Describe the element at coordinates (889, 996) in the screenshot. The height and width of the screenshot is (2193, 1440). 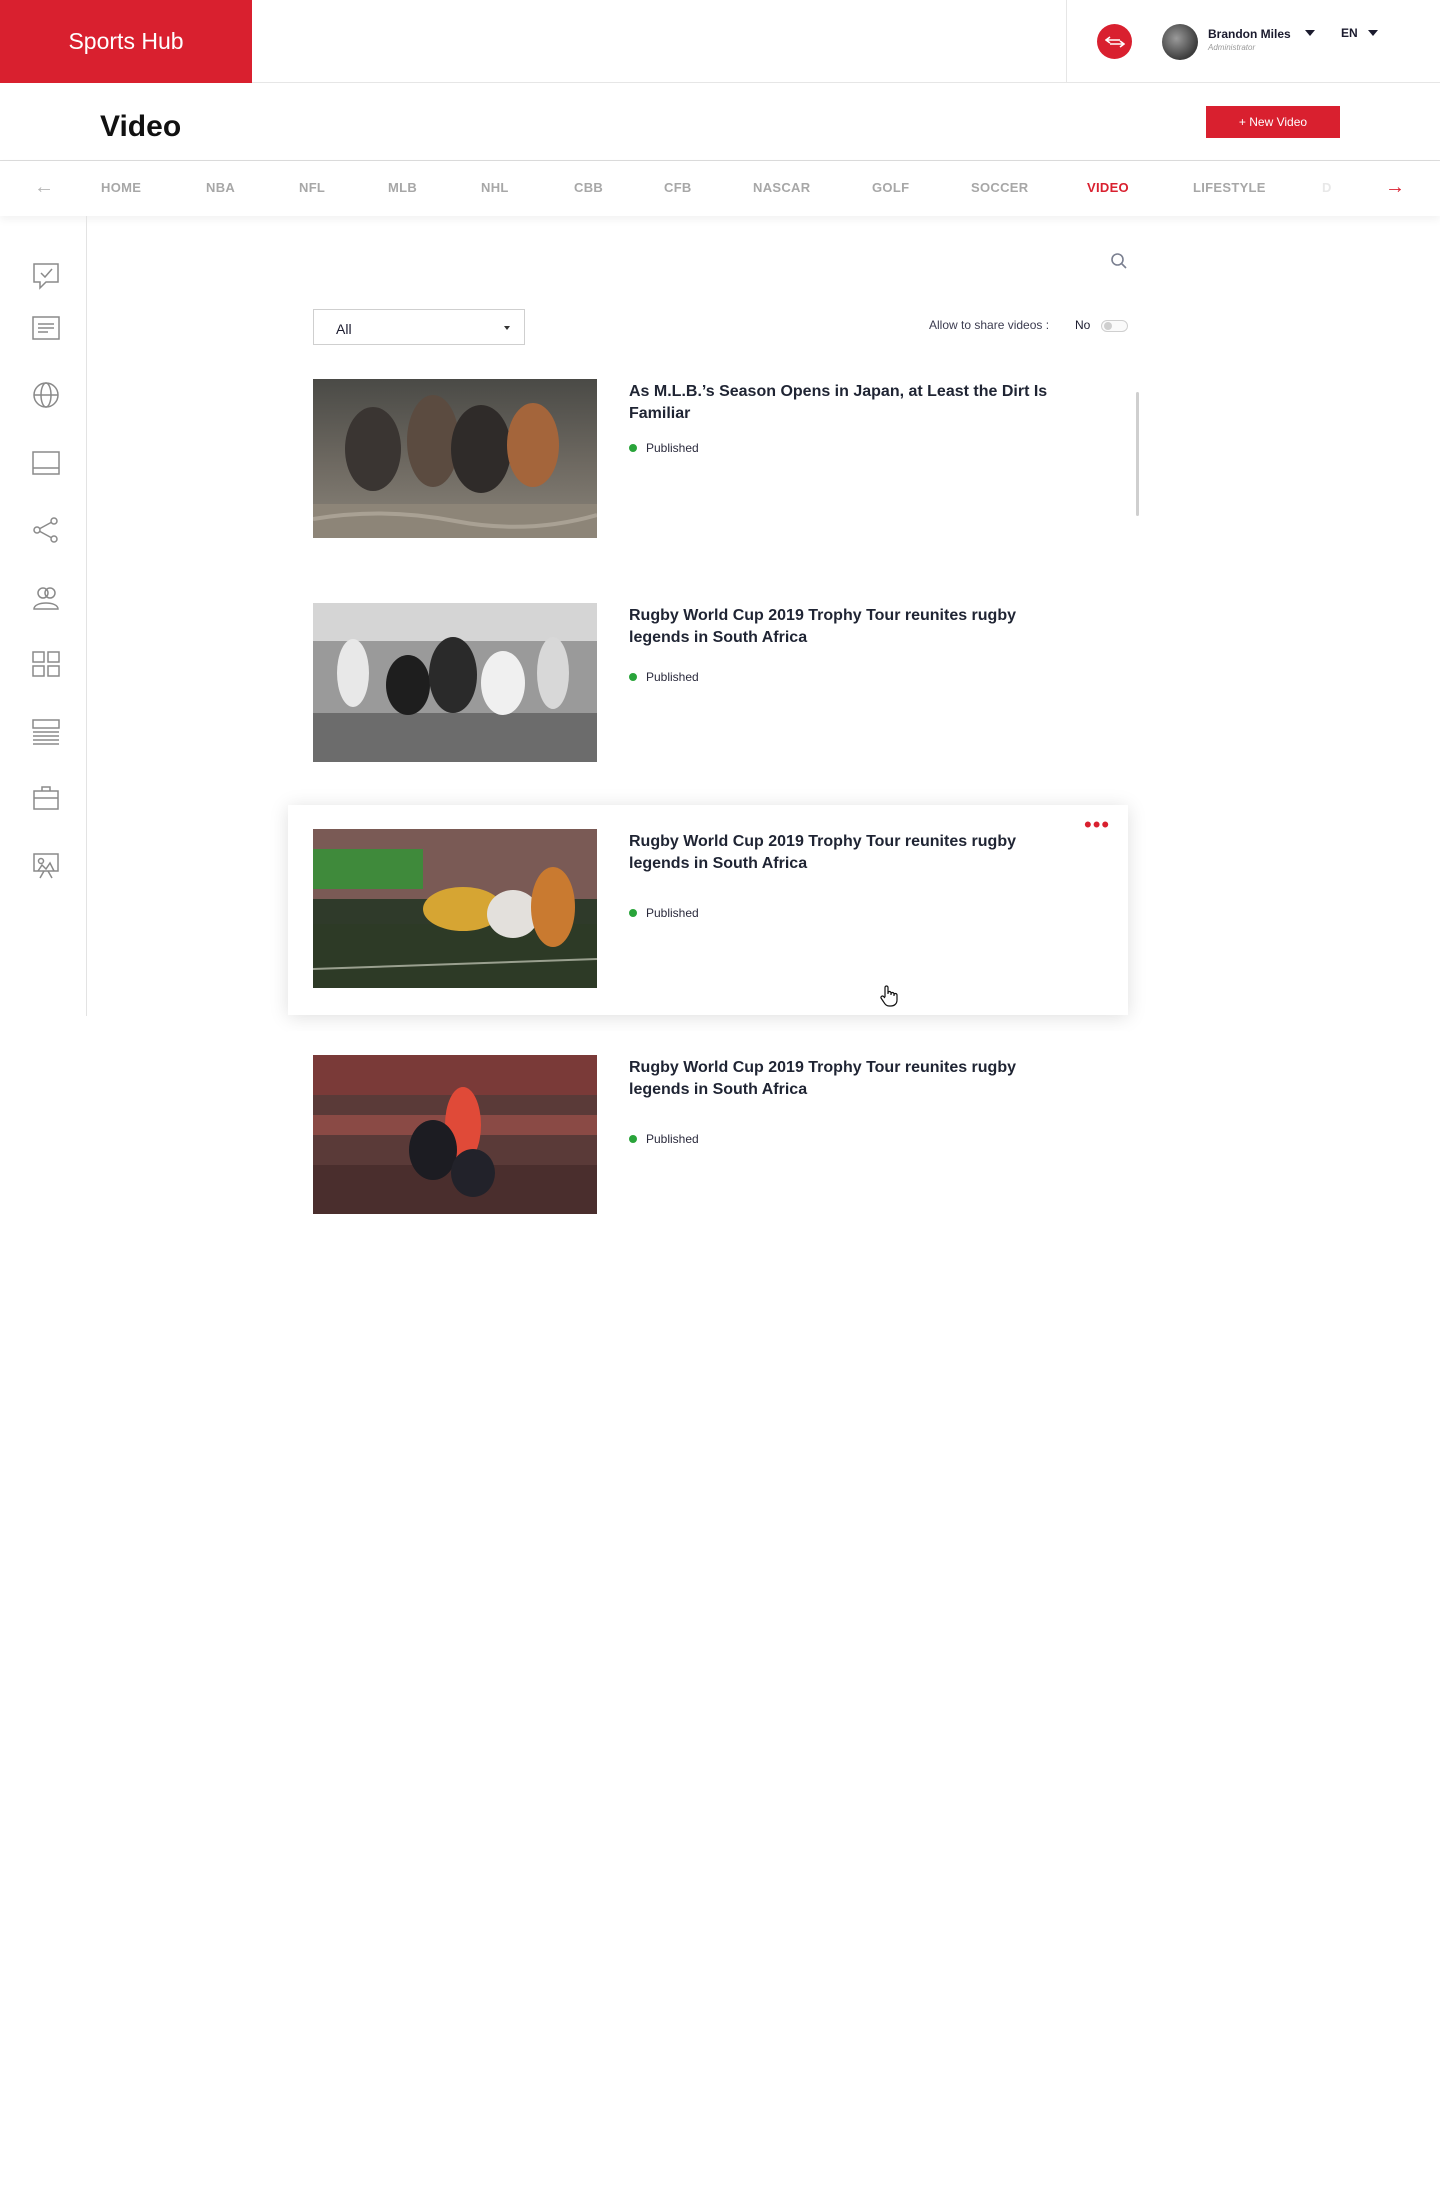
I see `hand-cursor-icon` at that location.